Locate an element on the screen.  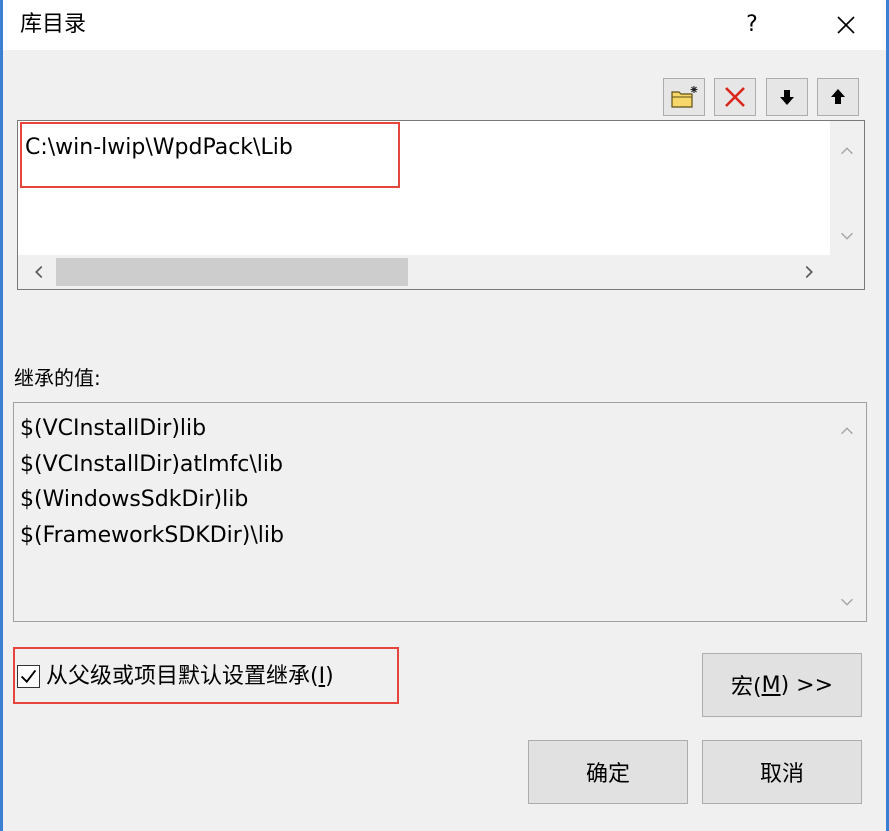
delete-line-button is located at coordinates (735, 97).